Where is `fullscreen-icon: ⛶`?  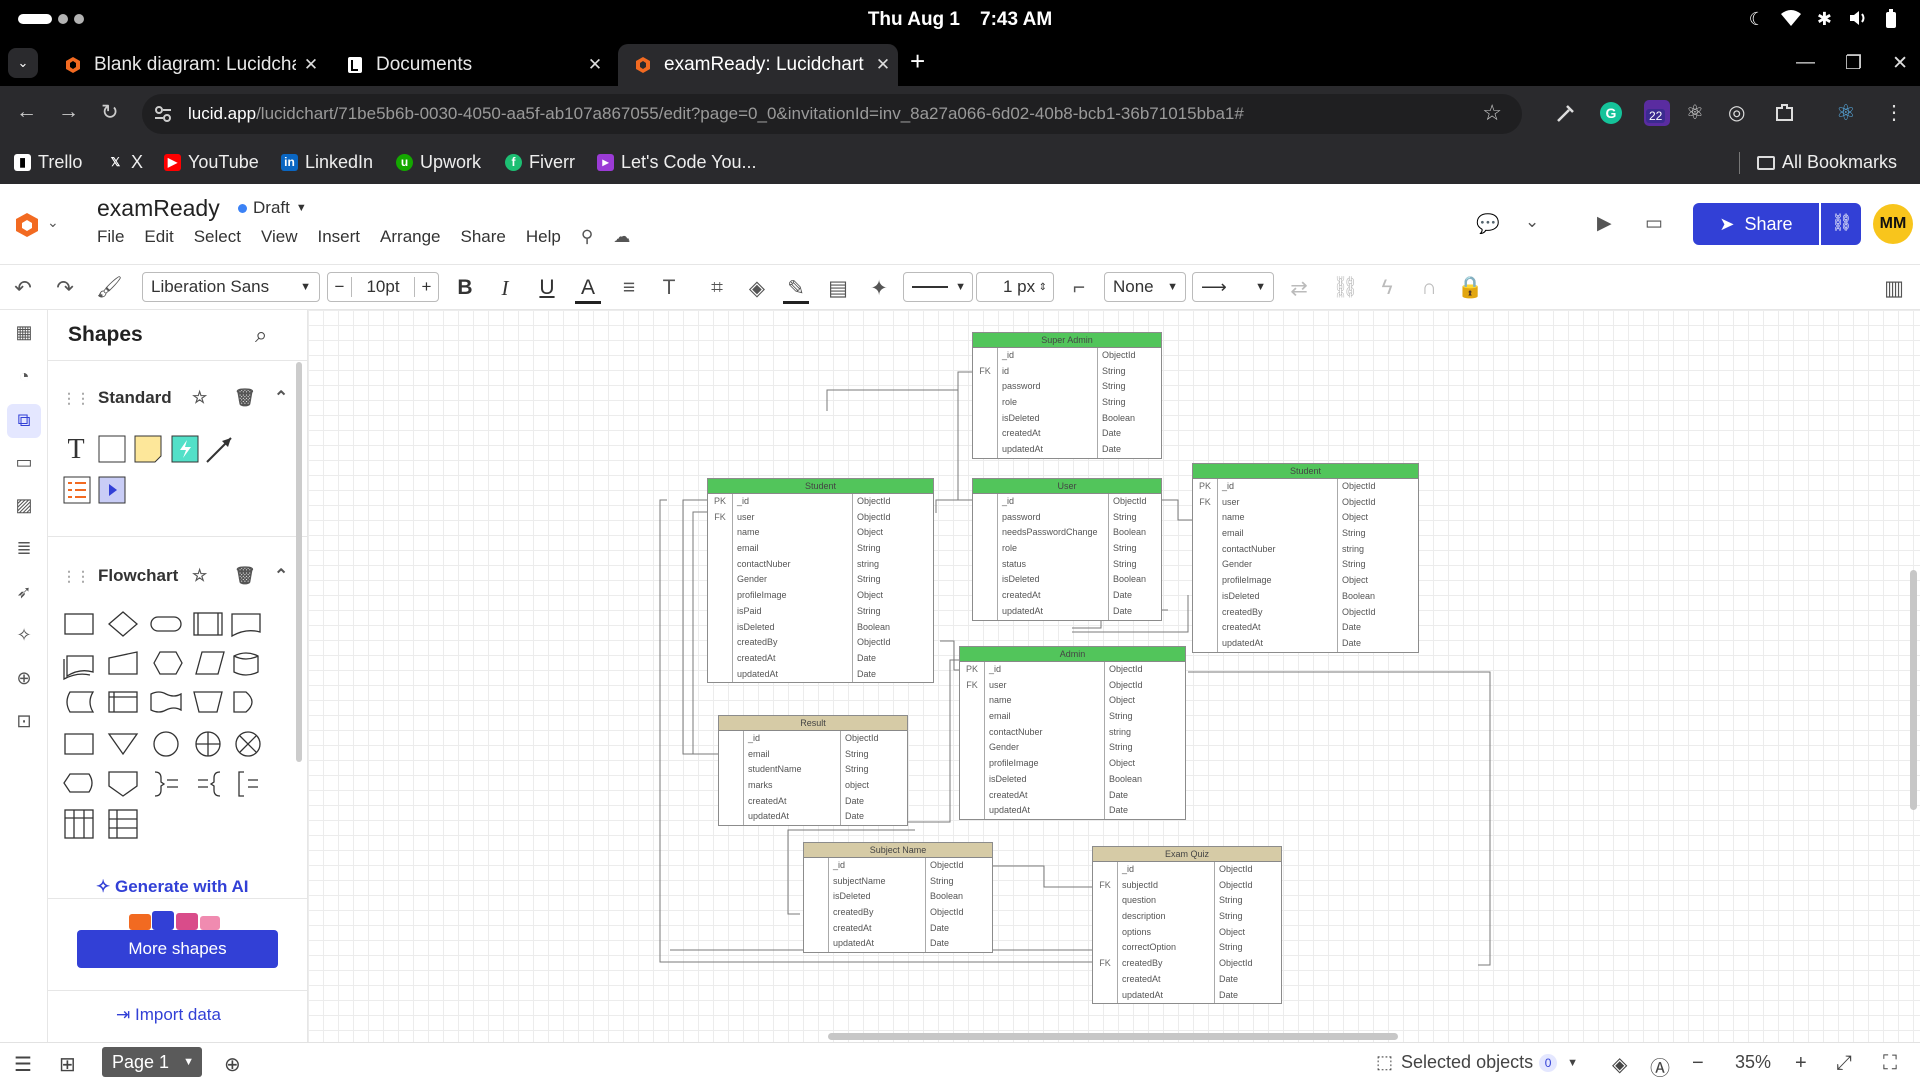 fullscreen-icon: ⛶ is located at coordinates (1890, 1063).